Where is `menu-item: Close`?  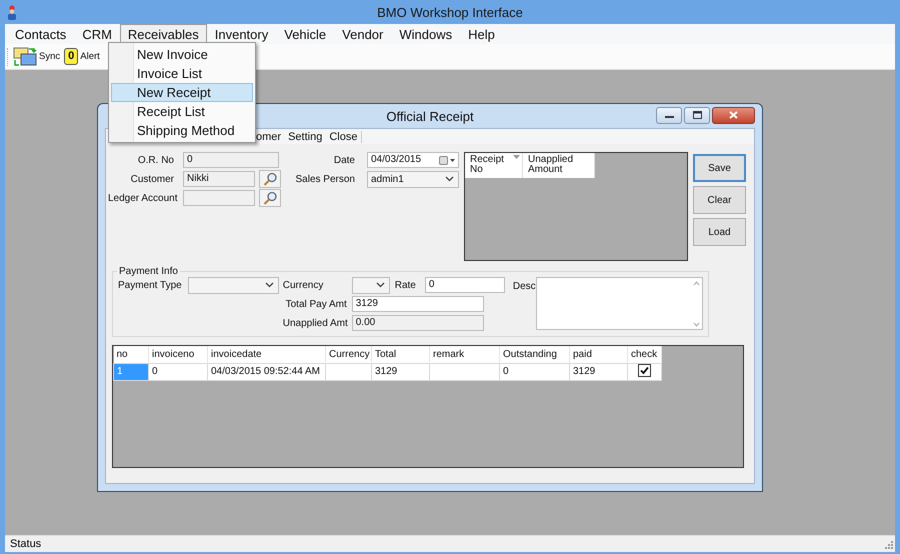 menu-item: Close is located at coordinates (343, 136).